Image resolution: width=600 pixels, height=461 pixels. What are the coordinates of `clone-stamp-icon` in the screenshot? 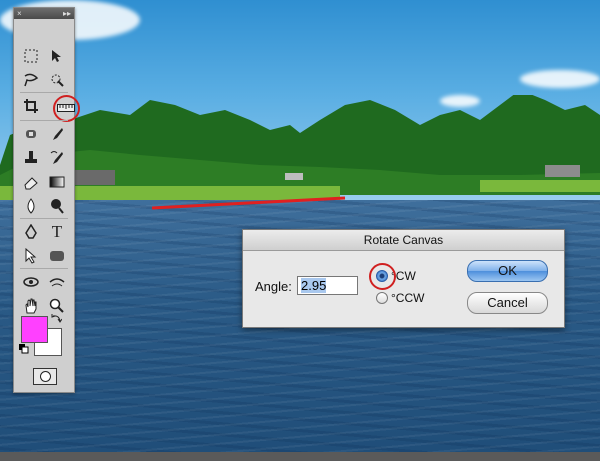 It's located at (31, 158).